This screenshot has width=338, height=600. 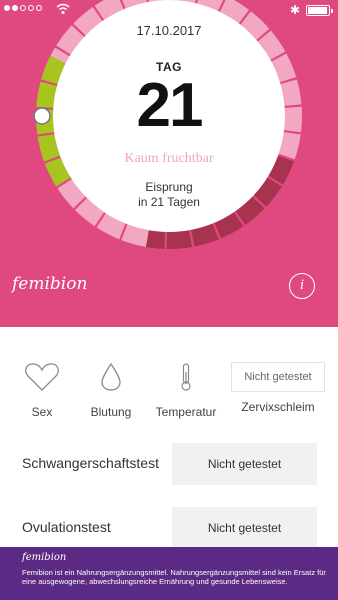 I want to click on heart-icon, so click(x=42, y=377).